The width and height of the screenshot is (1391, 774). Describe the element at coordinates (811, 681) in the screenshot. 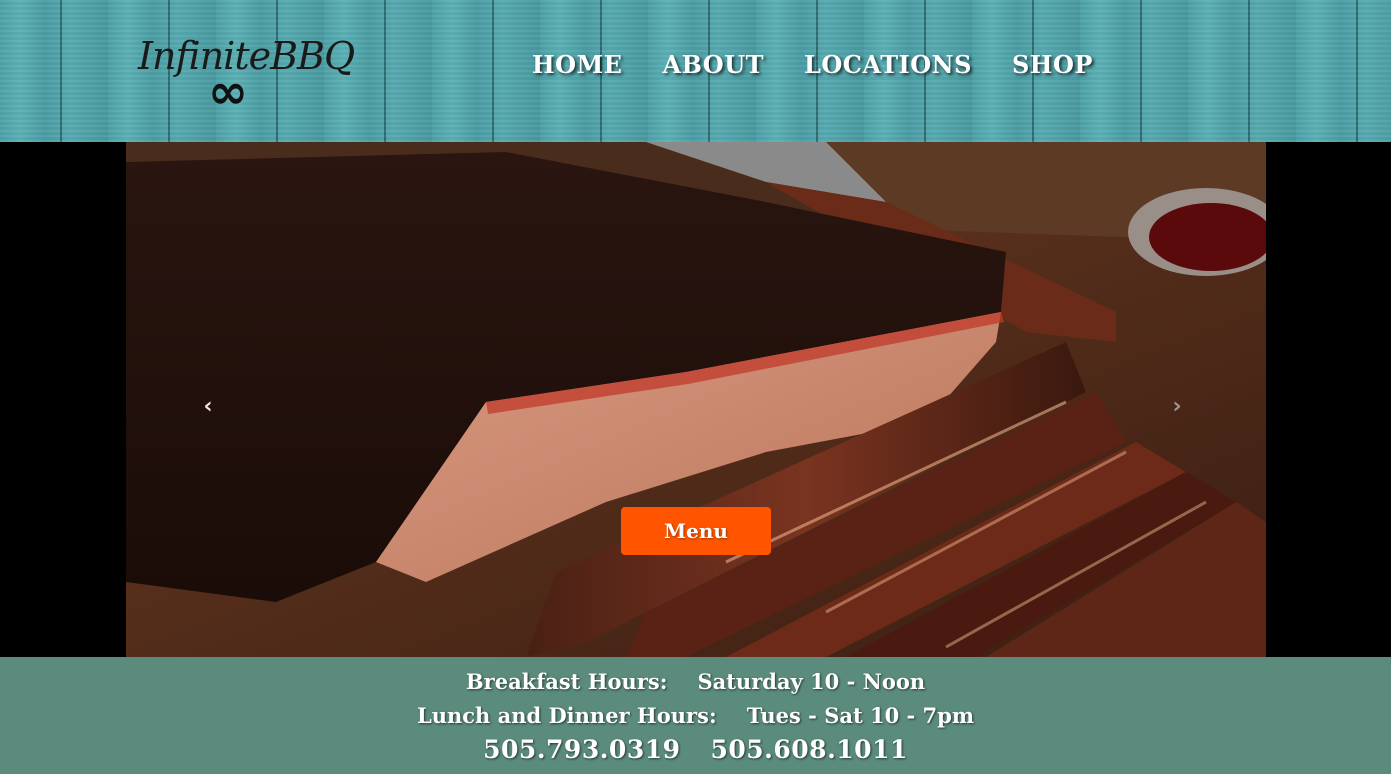

I see `breakfast-hours-value: Saturday 10 - Noon` at that location.